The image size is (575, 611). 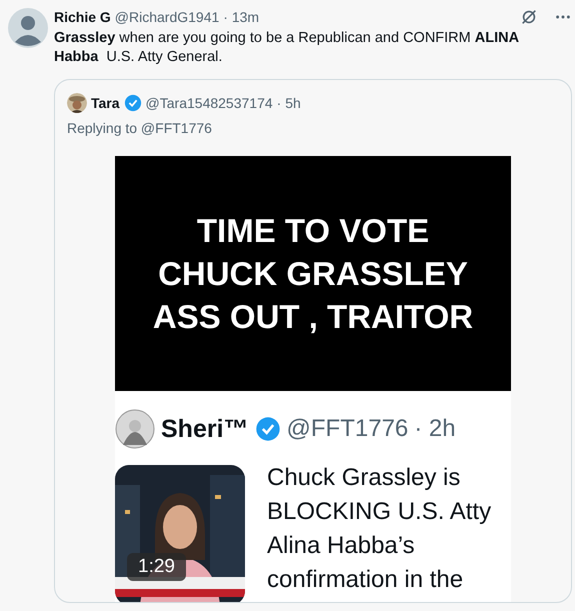 What do you see at coordinates (347, 429) in the screenshot?
I see `author-handle: @FFT1776` at bounding box center [347, 429].